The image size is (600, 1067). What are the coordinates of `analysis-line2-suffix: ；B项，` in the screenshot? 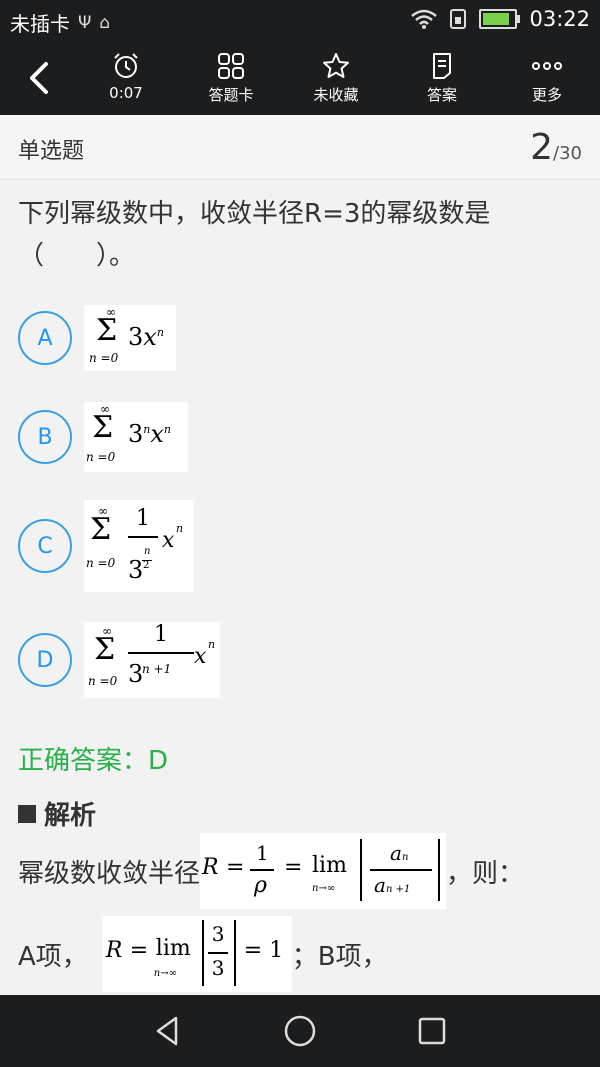 It's located at (339, 956).